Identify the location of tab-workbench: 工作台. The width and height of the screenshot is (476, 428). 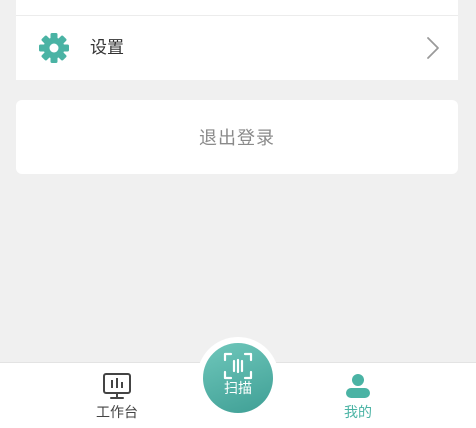
(117, 395).